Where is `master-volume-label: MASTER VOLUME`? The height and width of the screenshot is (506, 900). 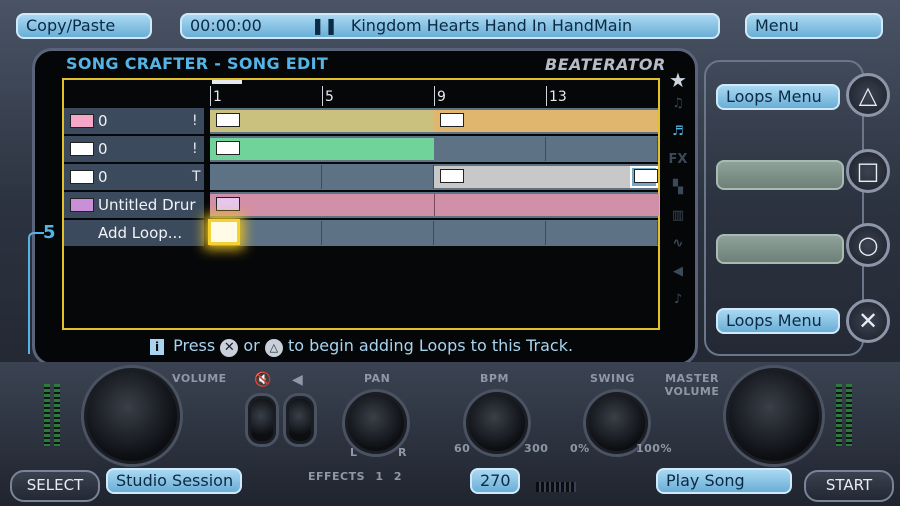 master-volume-label: MASTER VOLUME is located at coordinates (692, 385).